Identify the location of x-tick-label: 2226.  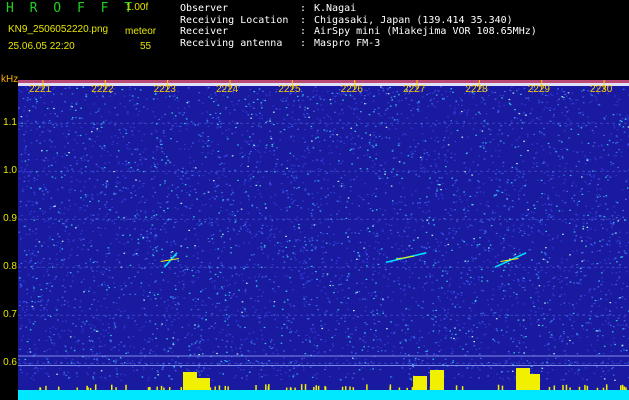
(352, 89).